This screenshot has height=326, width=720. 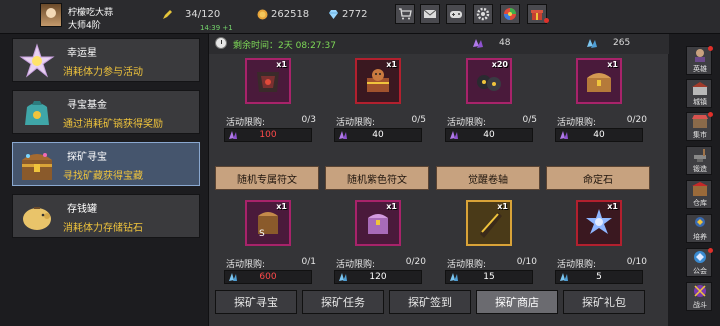 I want to click on price-button: 120, so click(x=378, y=277).